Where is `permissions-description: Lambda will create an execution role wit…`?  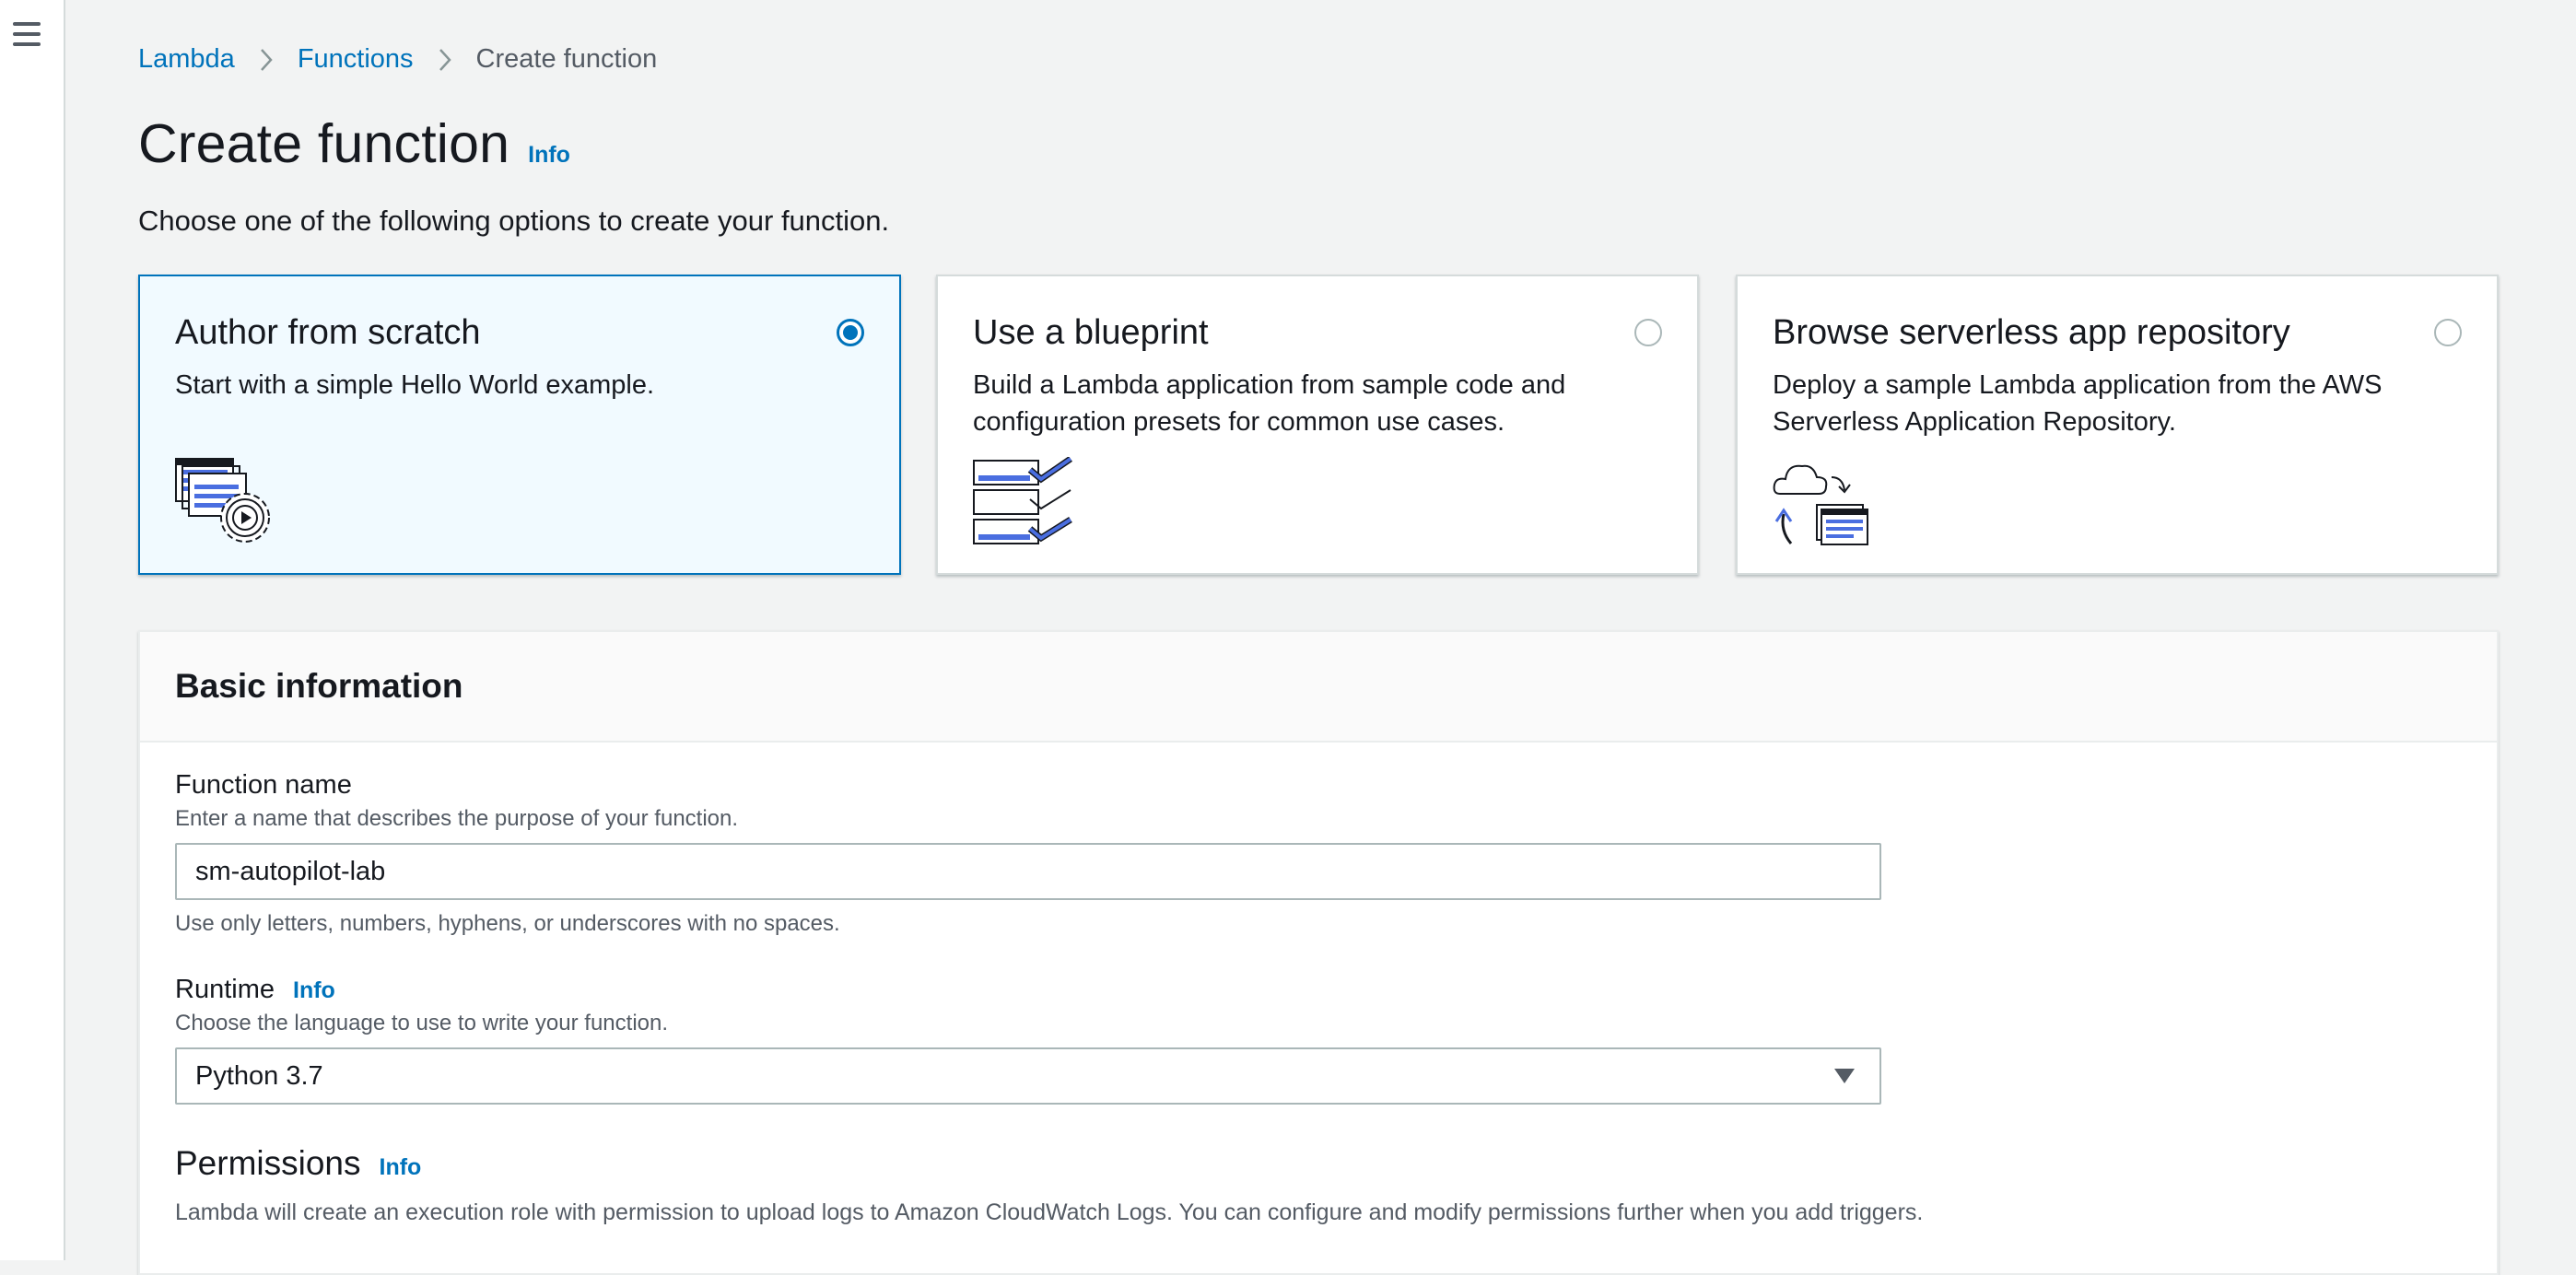 permissions-description: Lambda will create an execution role wit… is located at coordinates (1049, 1212).